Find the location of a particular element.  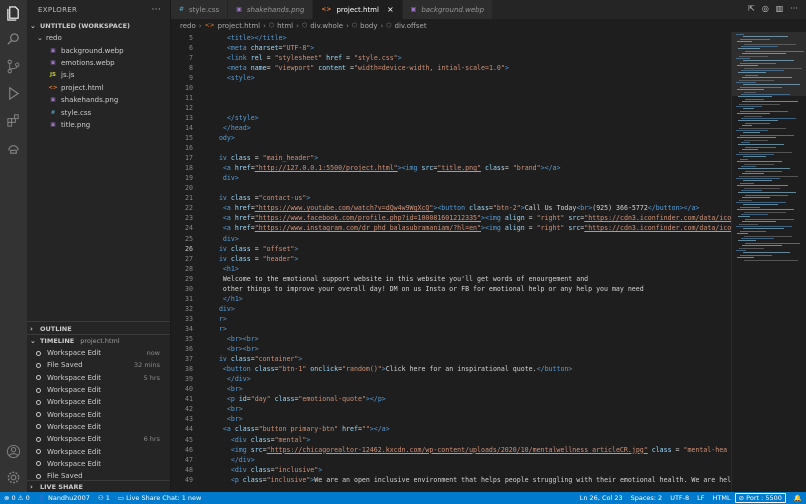

encoding: UTF-8 is located at coordinates (679, 498).